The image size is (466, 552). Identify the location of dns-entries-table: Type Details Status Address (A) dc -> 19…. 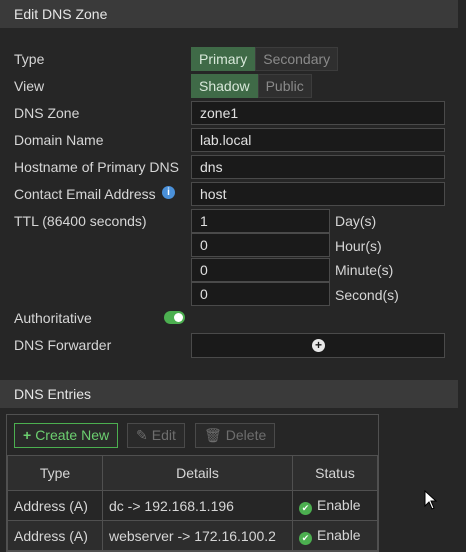
(192, 503).